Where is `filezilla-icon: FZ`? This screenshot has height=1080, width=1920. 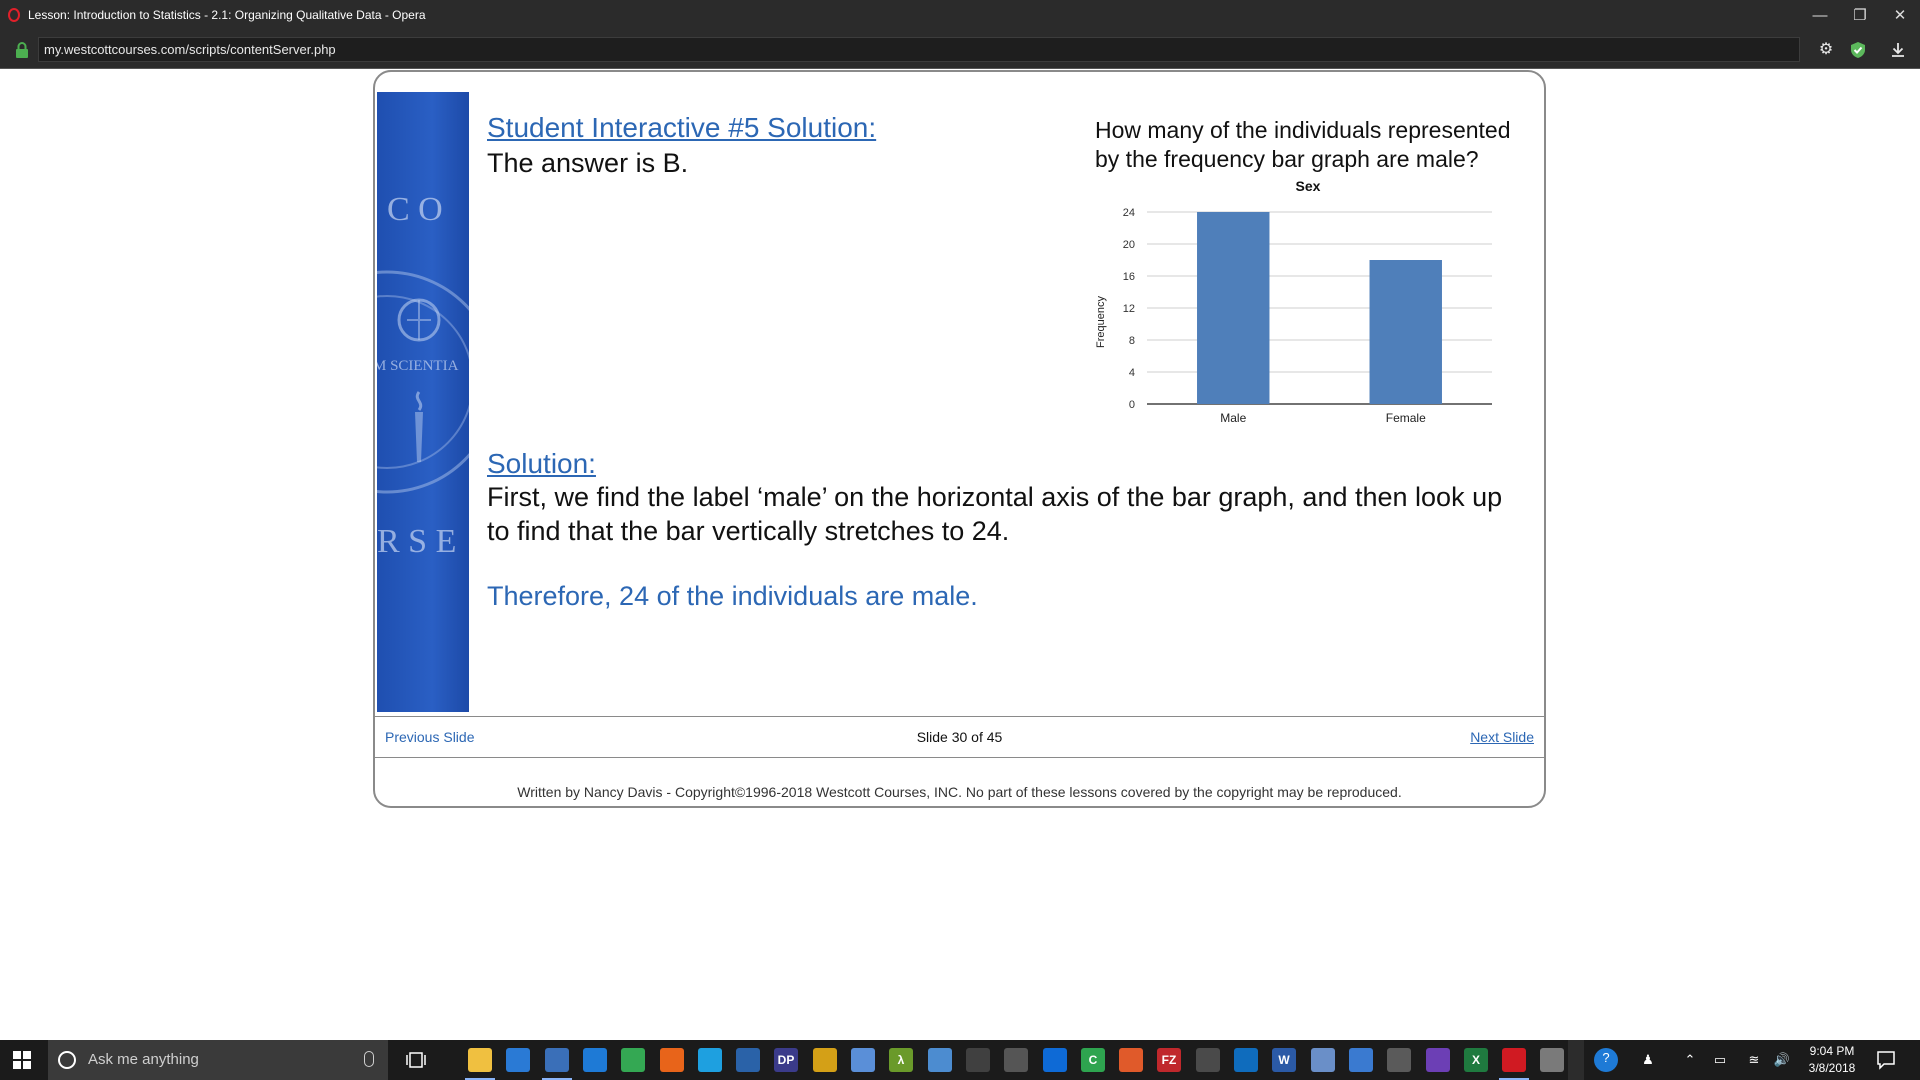 filezilla-icon: FZ is located at coordinates (1169, 1060).